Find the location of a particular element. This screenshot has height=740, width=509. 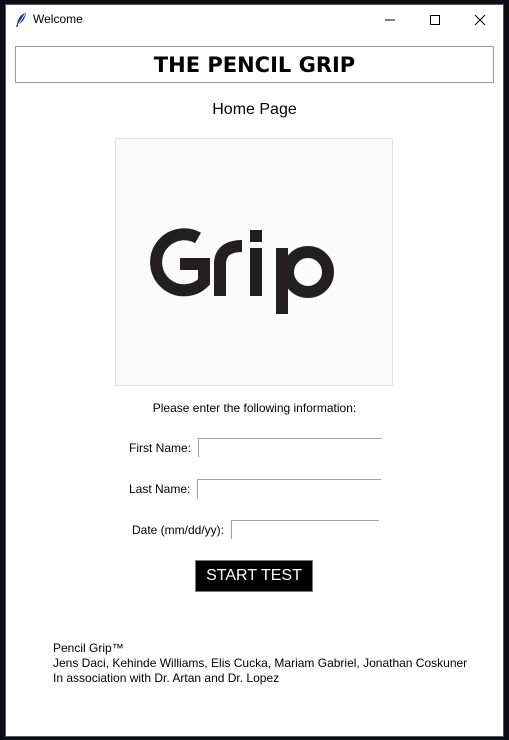

minimize-button is located at coordinates (390, 20).